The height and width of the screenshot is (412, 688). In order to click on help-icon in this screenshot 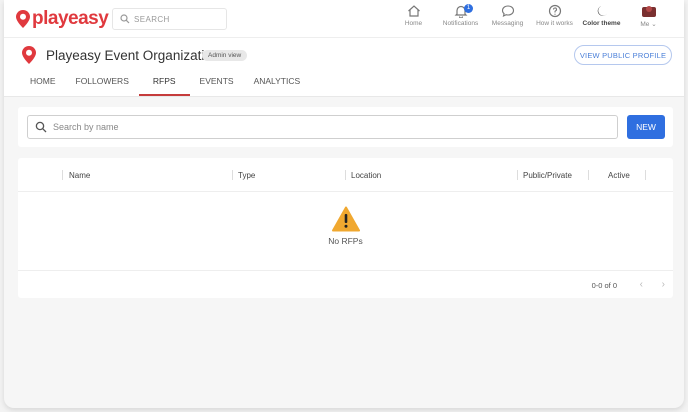, I will do `click(554, 11)`.